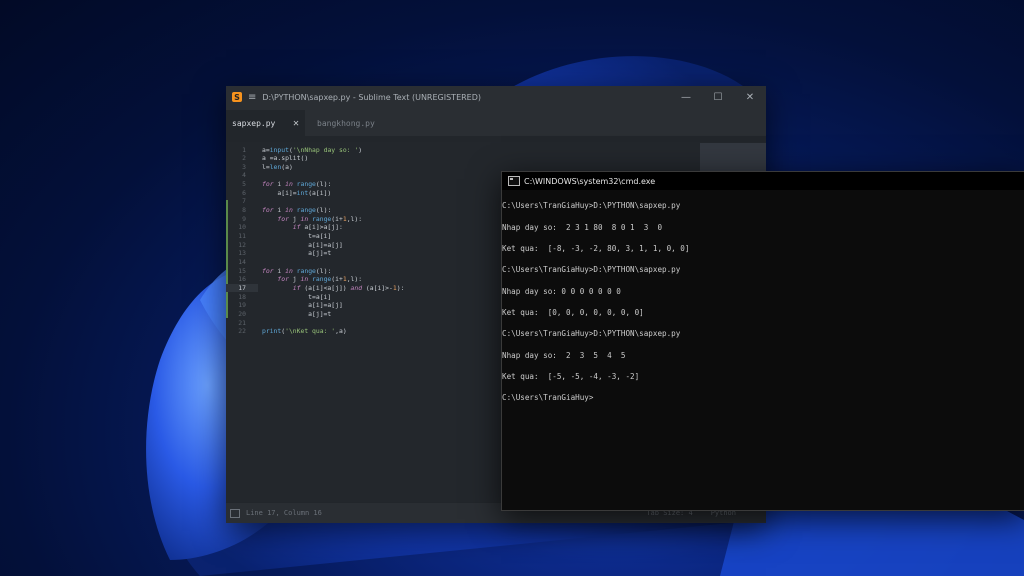 The image size is (1024, 576). I want to click on line-number: 9, so click(244, 218).